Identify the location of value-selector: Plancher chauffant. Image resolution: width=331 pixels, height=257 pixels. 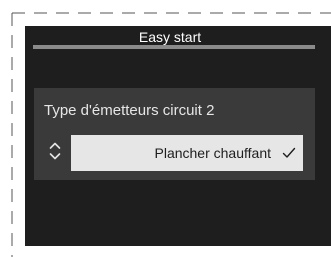
(187, 153).